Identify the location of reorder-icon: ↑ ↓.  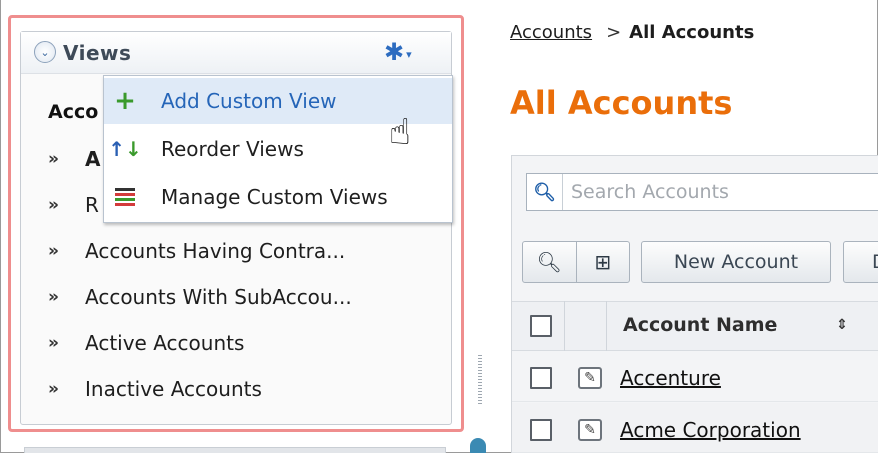
(125, 149).